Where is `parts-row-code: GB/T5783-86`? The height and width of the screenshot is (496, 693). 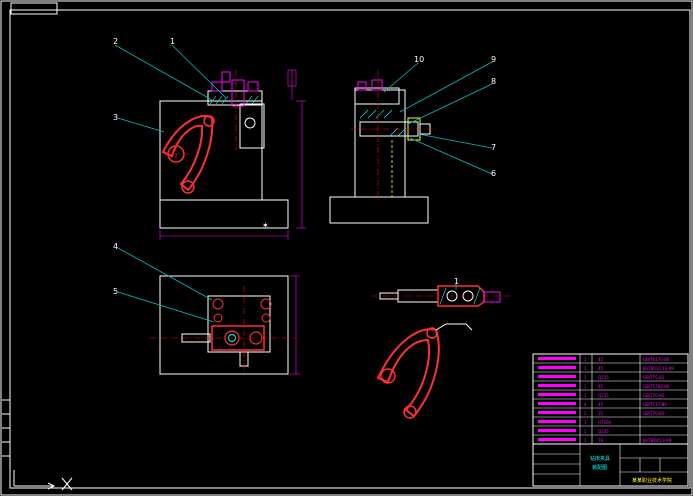 parts-row-code: GB/T5783-86 is located at coordinates (656, 386).